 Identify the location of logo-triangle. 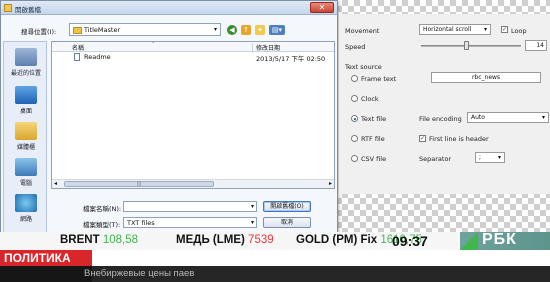
(469, 241).